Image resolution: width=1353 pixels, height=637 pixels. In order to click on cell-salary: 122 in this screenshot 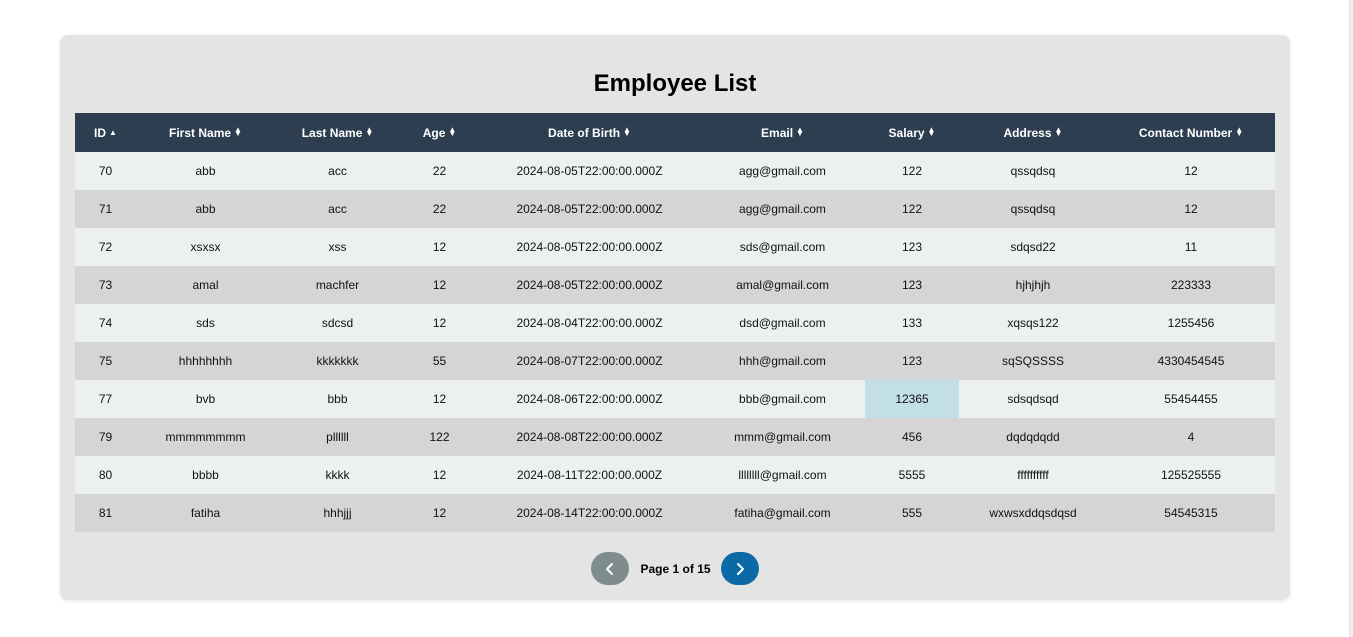, I will do `click(912, 171)`.